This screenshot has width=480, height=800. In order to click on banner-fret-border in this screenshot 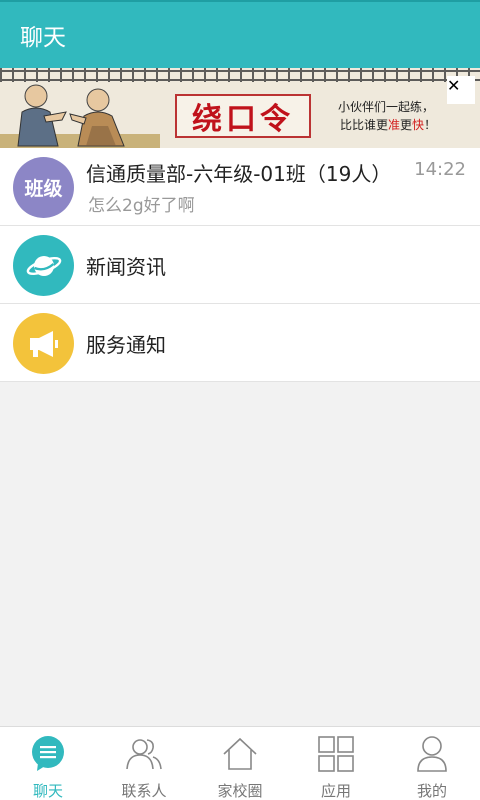, I will do `click(240, 75)`.